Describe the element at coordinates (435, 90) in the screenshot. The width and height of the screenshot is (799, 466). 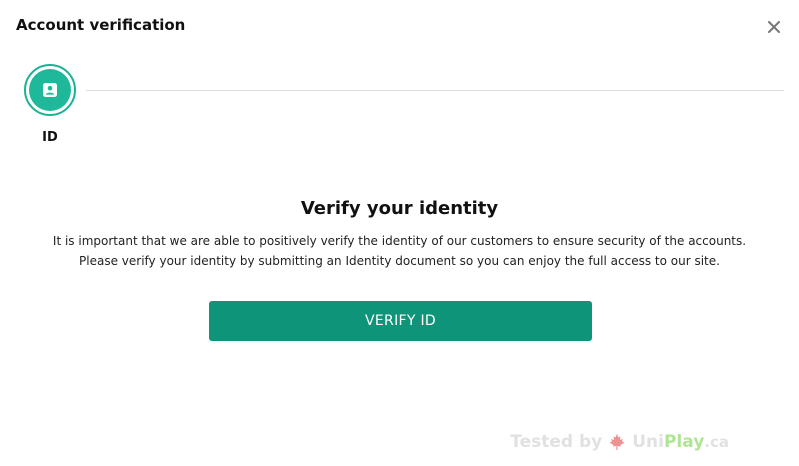
I see `step-progress-line` at that location.